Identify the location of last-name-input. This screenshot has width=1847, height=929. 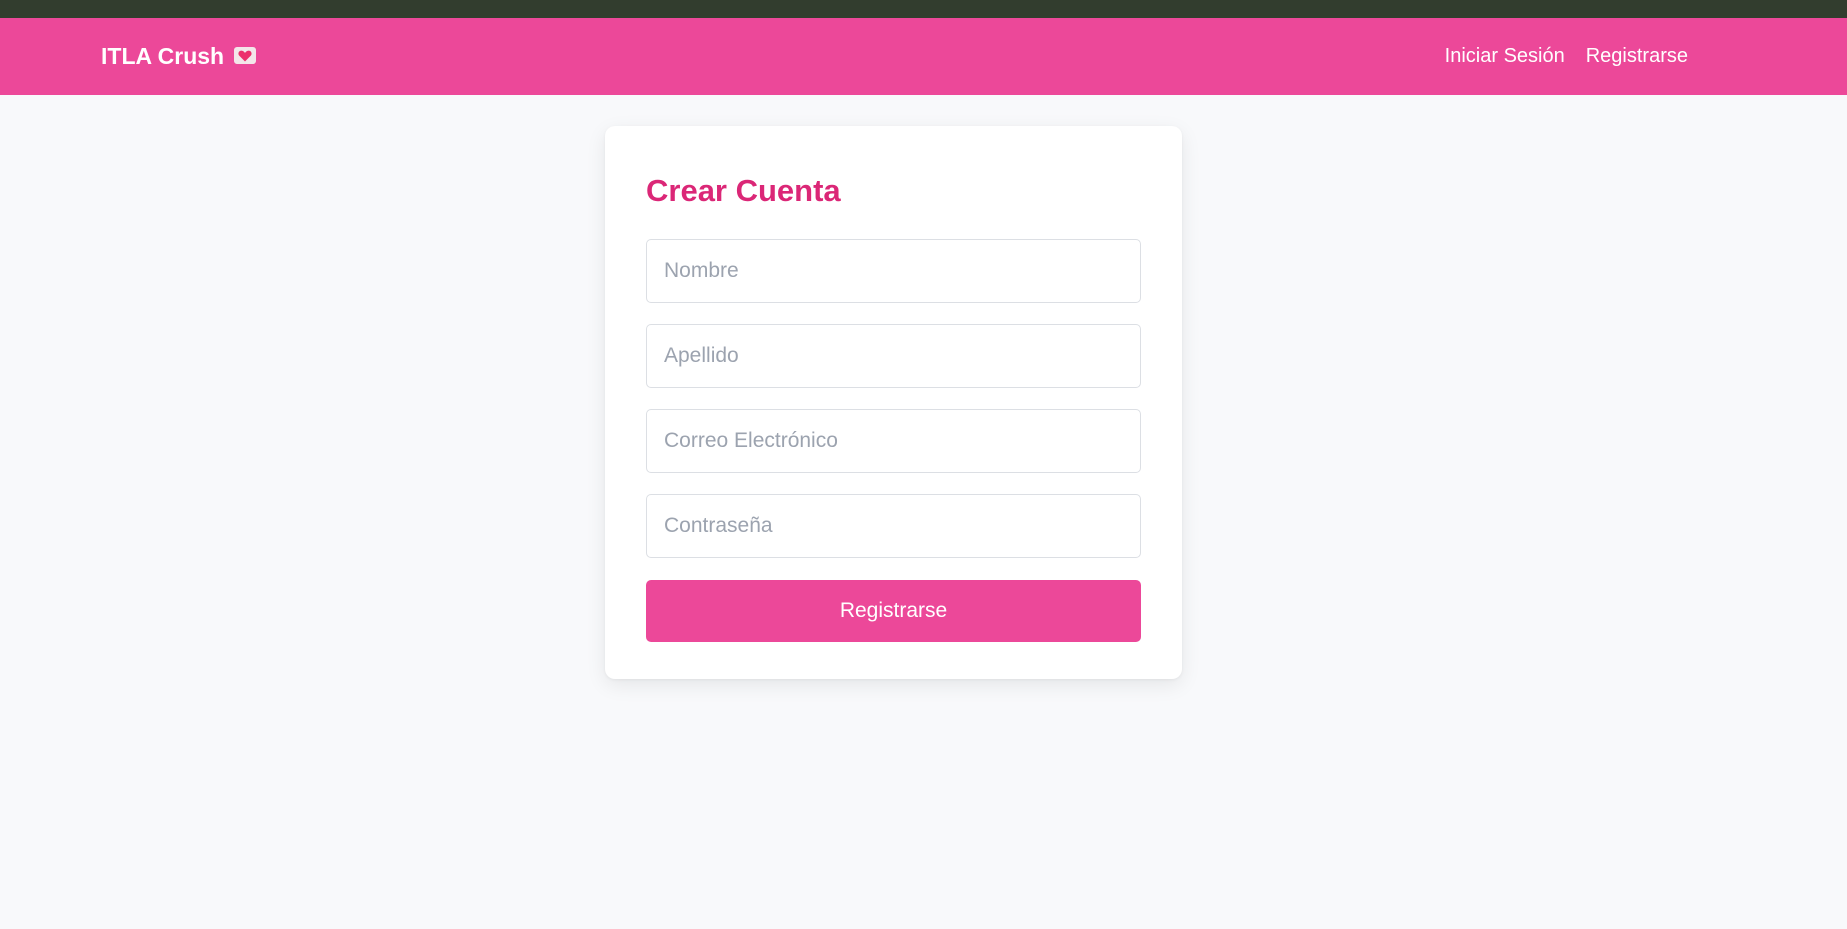
(893, 356).